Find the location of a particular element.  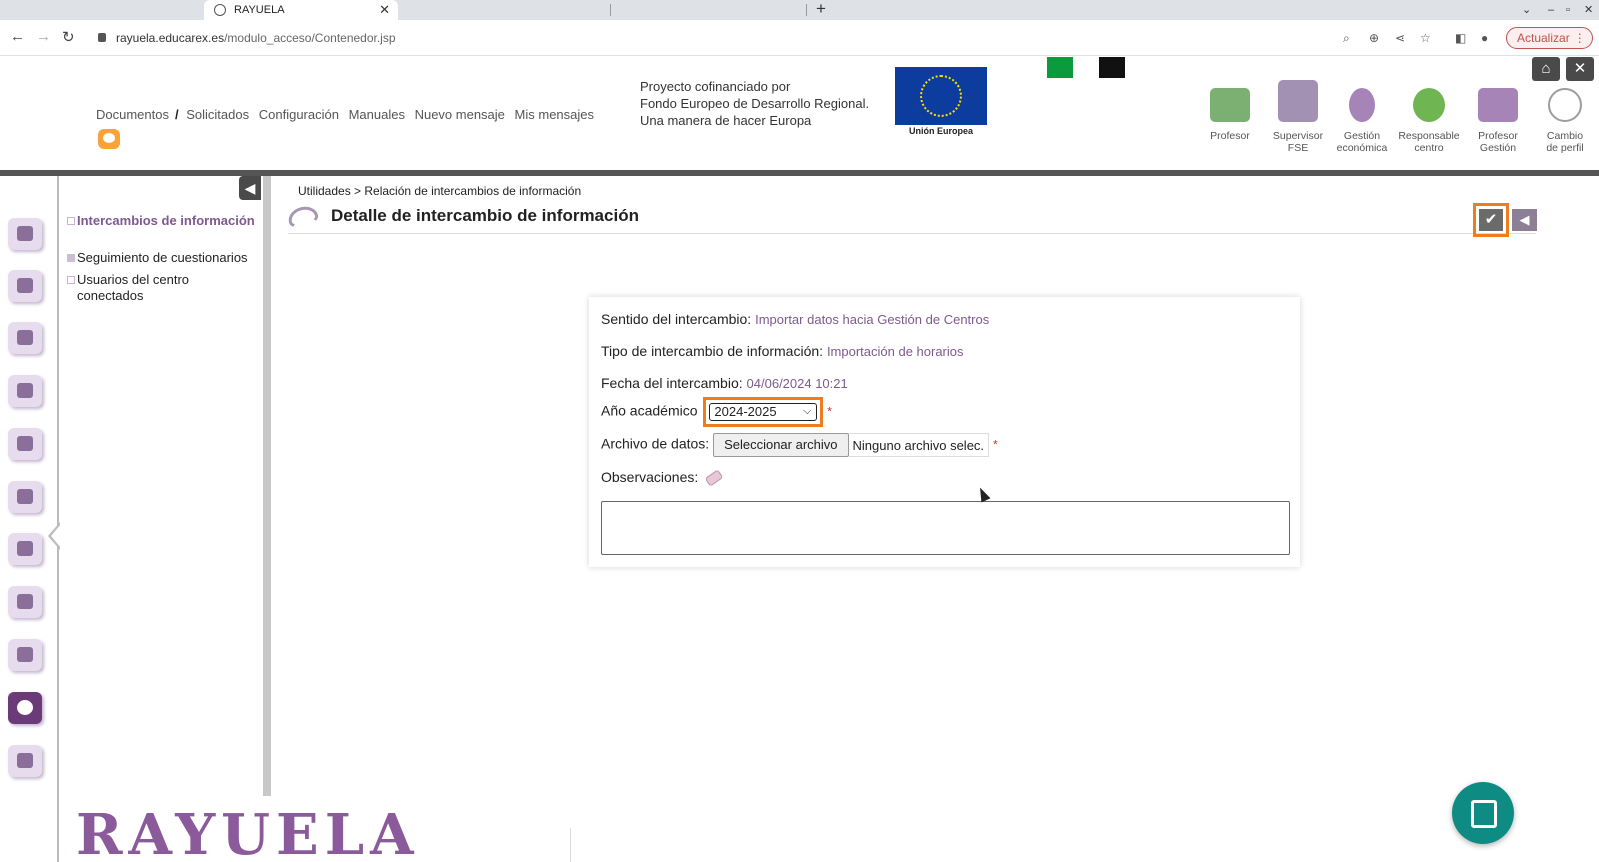

close-window-icon: ✕ is located at coordinates (1588, 10).